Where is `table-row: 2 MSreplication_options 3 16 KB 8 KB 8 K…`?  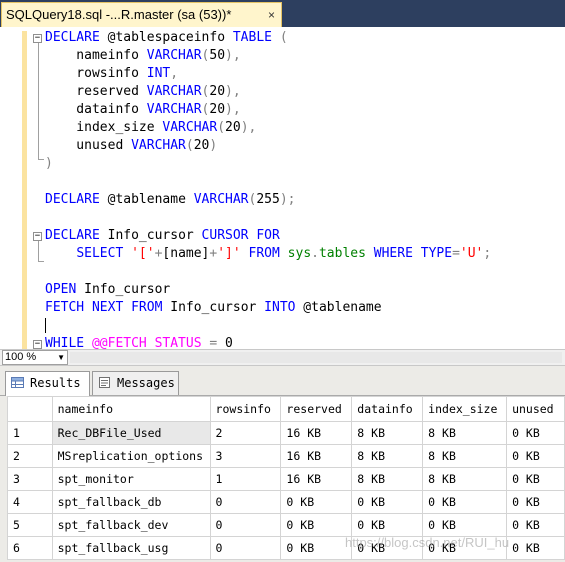 table-row: 2 MSreplication_options 3 16 KB 8 KB 8 K… is located at coordinates (286, 456).